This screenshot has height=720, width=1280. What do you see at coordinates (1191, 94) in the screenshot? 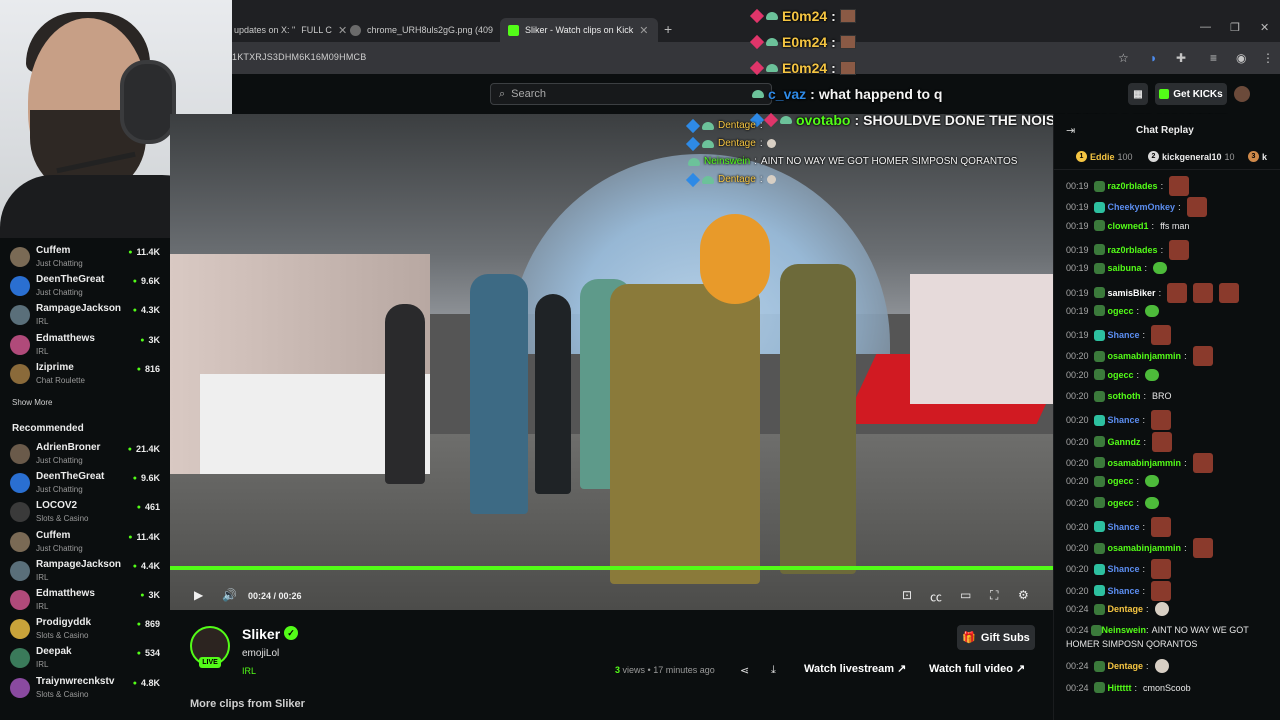
I see `get-kicks-button: Get KICKs` at bounding box center [1191, 94].